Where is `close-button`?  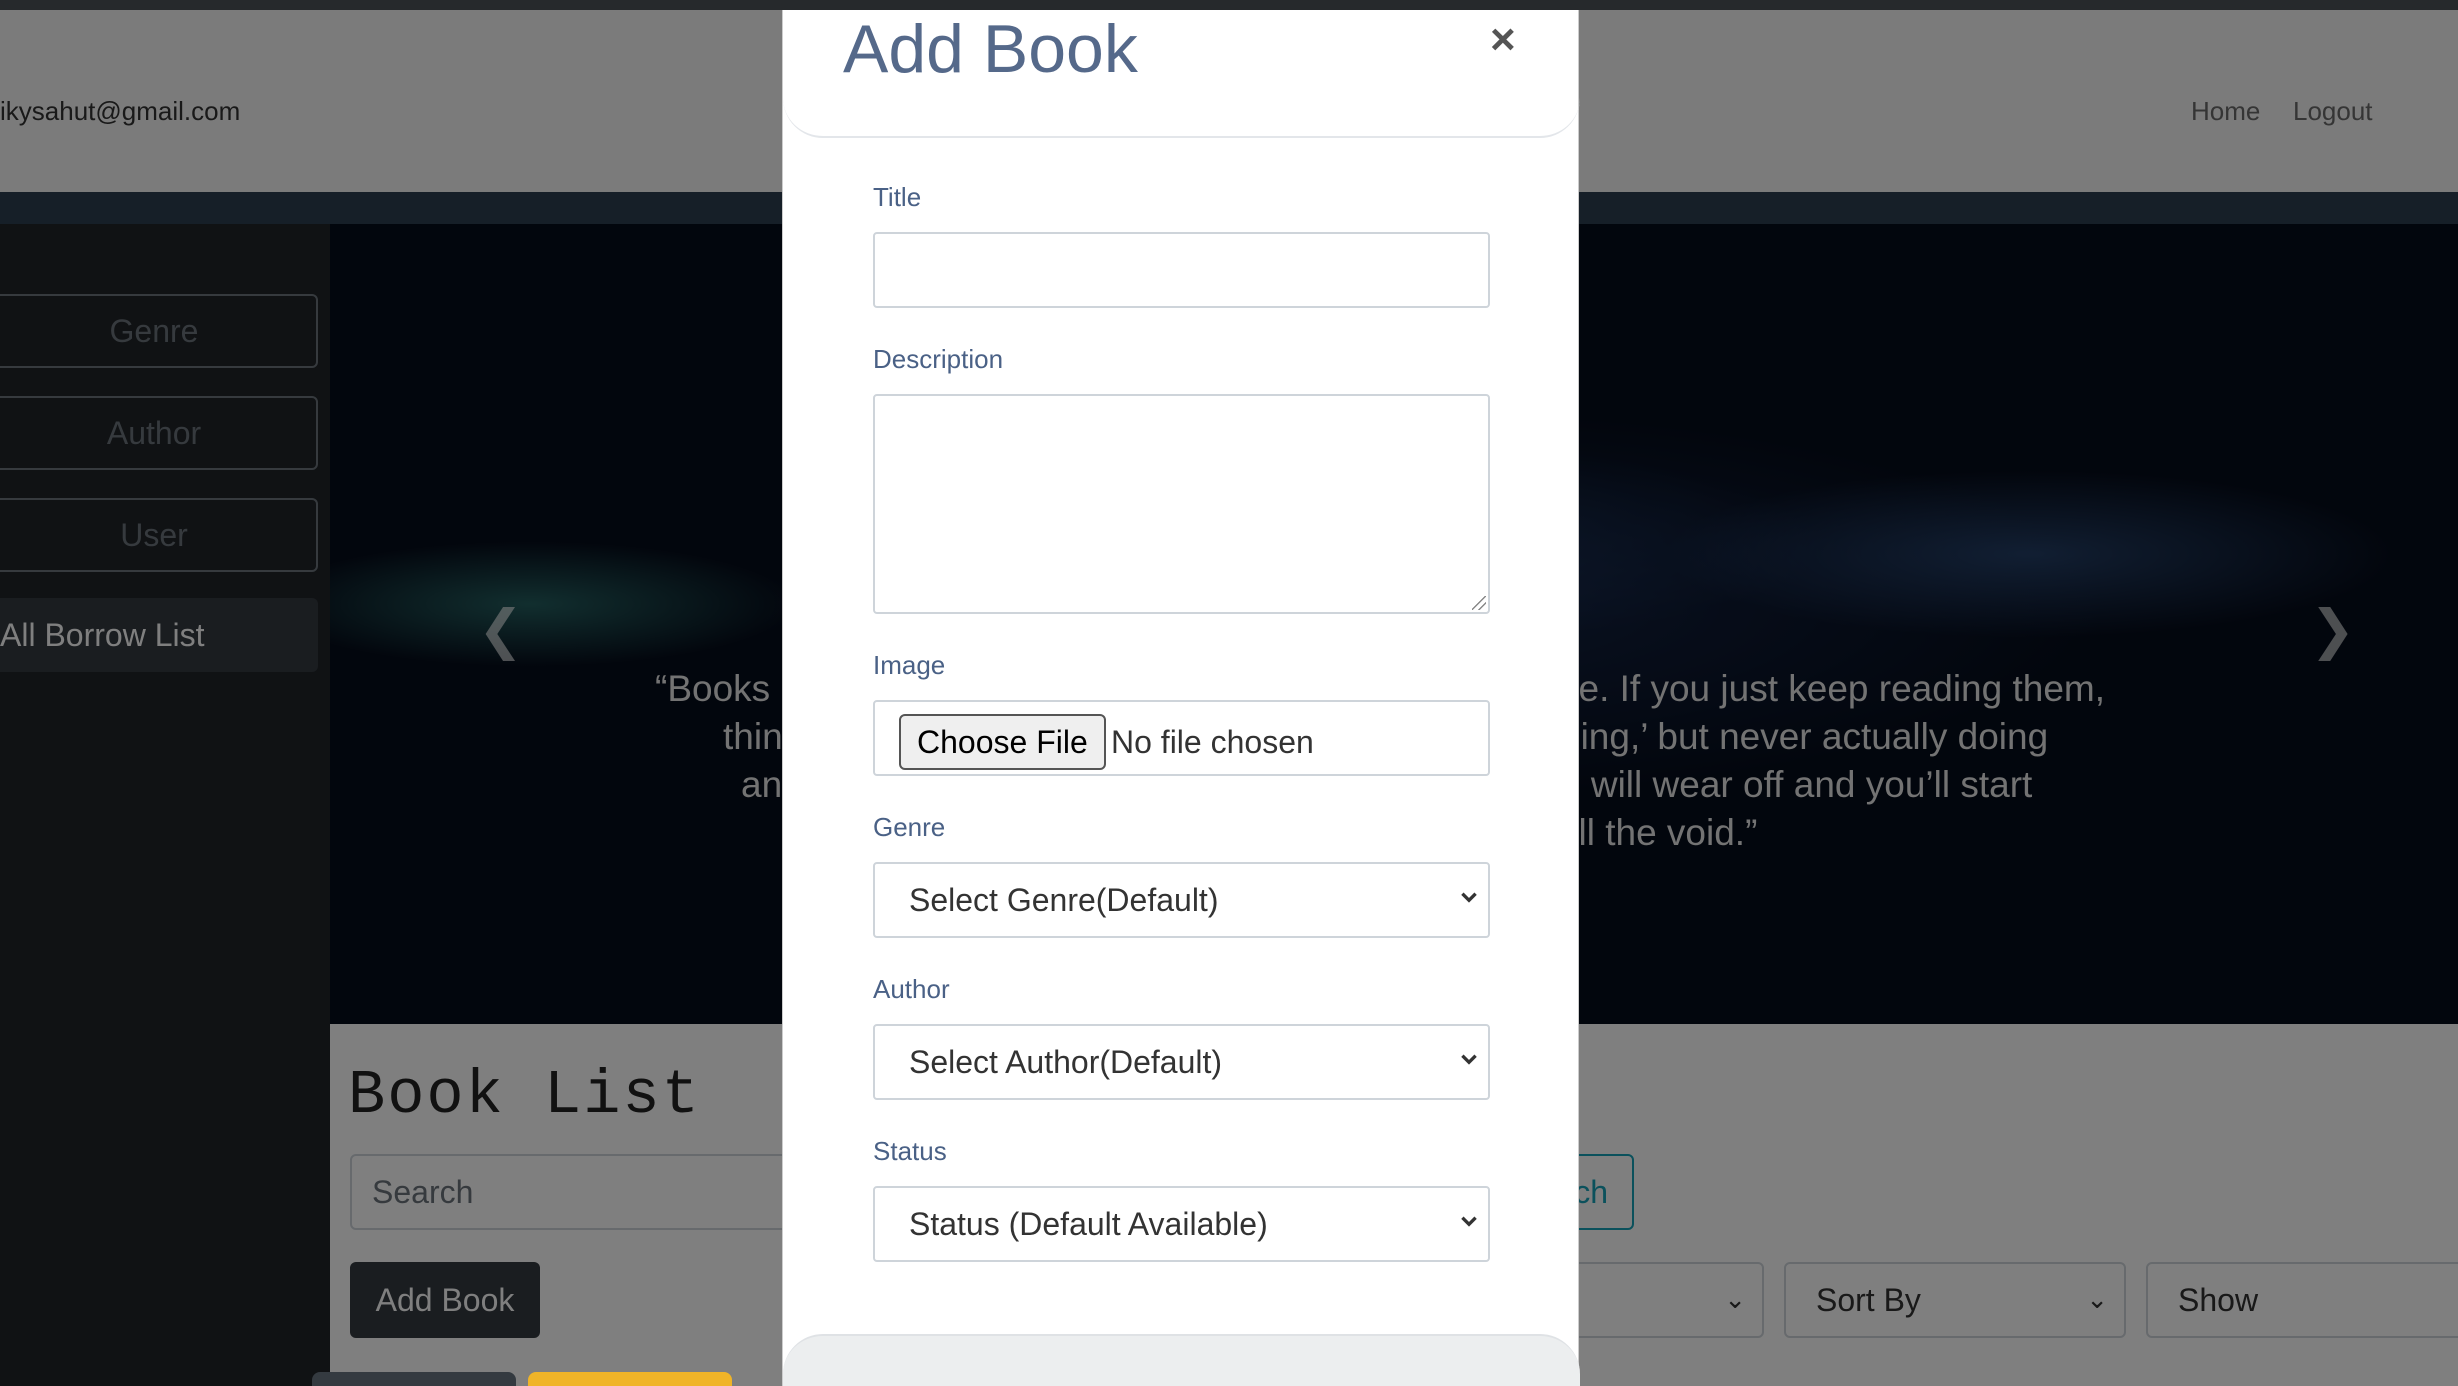
close-button is located at coordinates (414, 1379).